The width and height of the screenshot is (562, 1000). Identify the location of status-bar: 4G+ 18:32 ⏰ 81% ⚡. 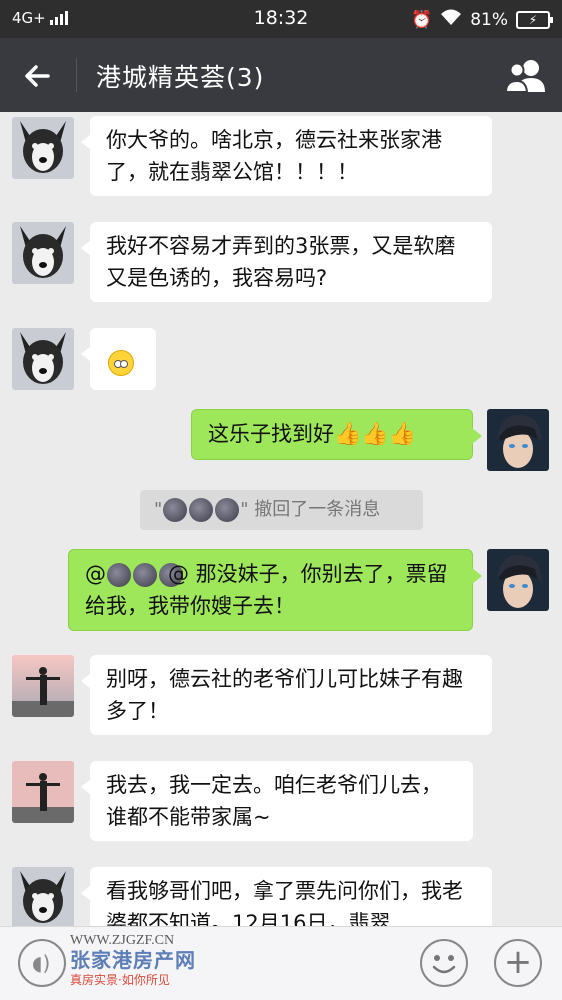
(281, 19).